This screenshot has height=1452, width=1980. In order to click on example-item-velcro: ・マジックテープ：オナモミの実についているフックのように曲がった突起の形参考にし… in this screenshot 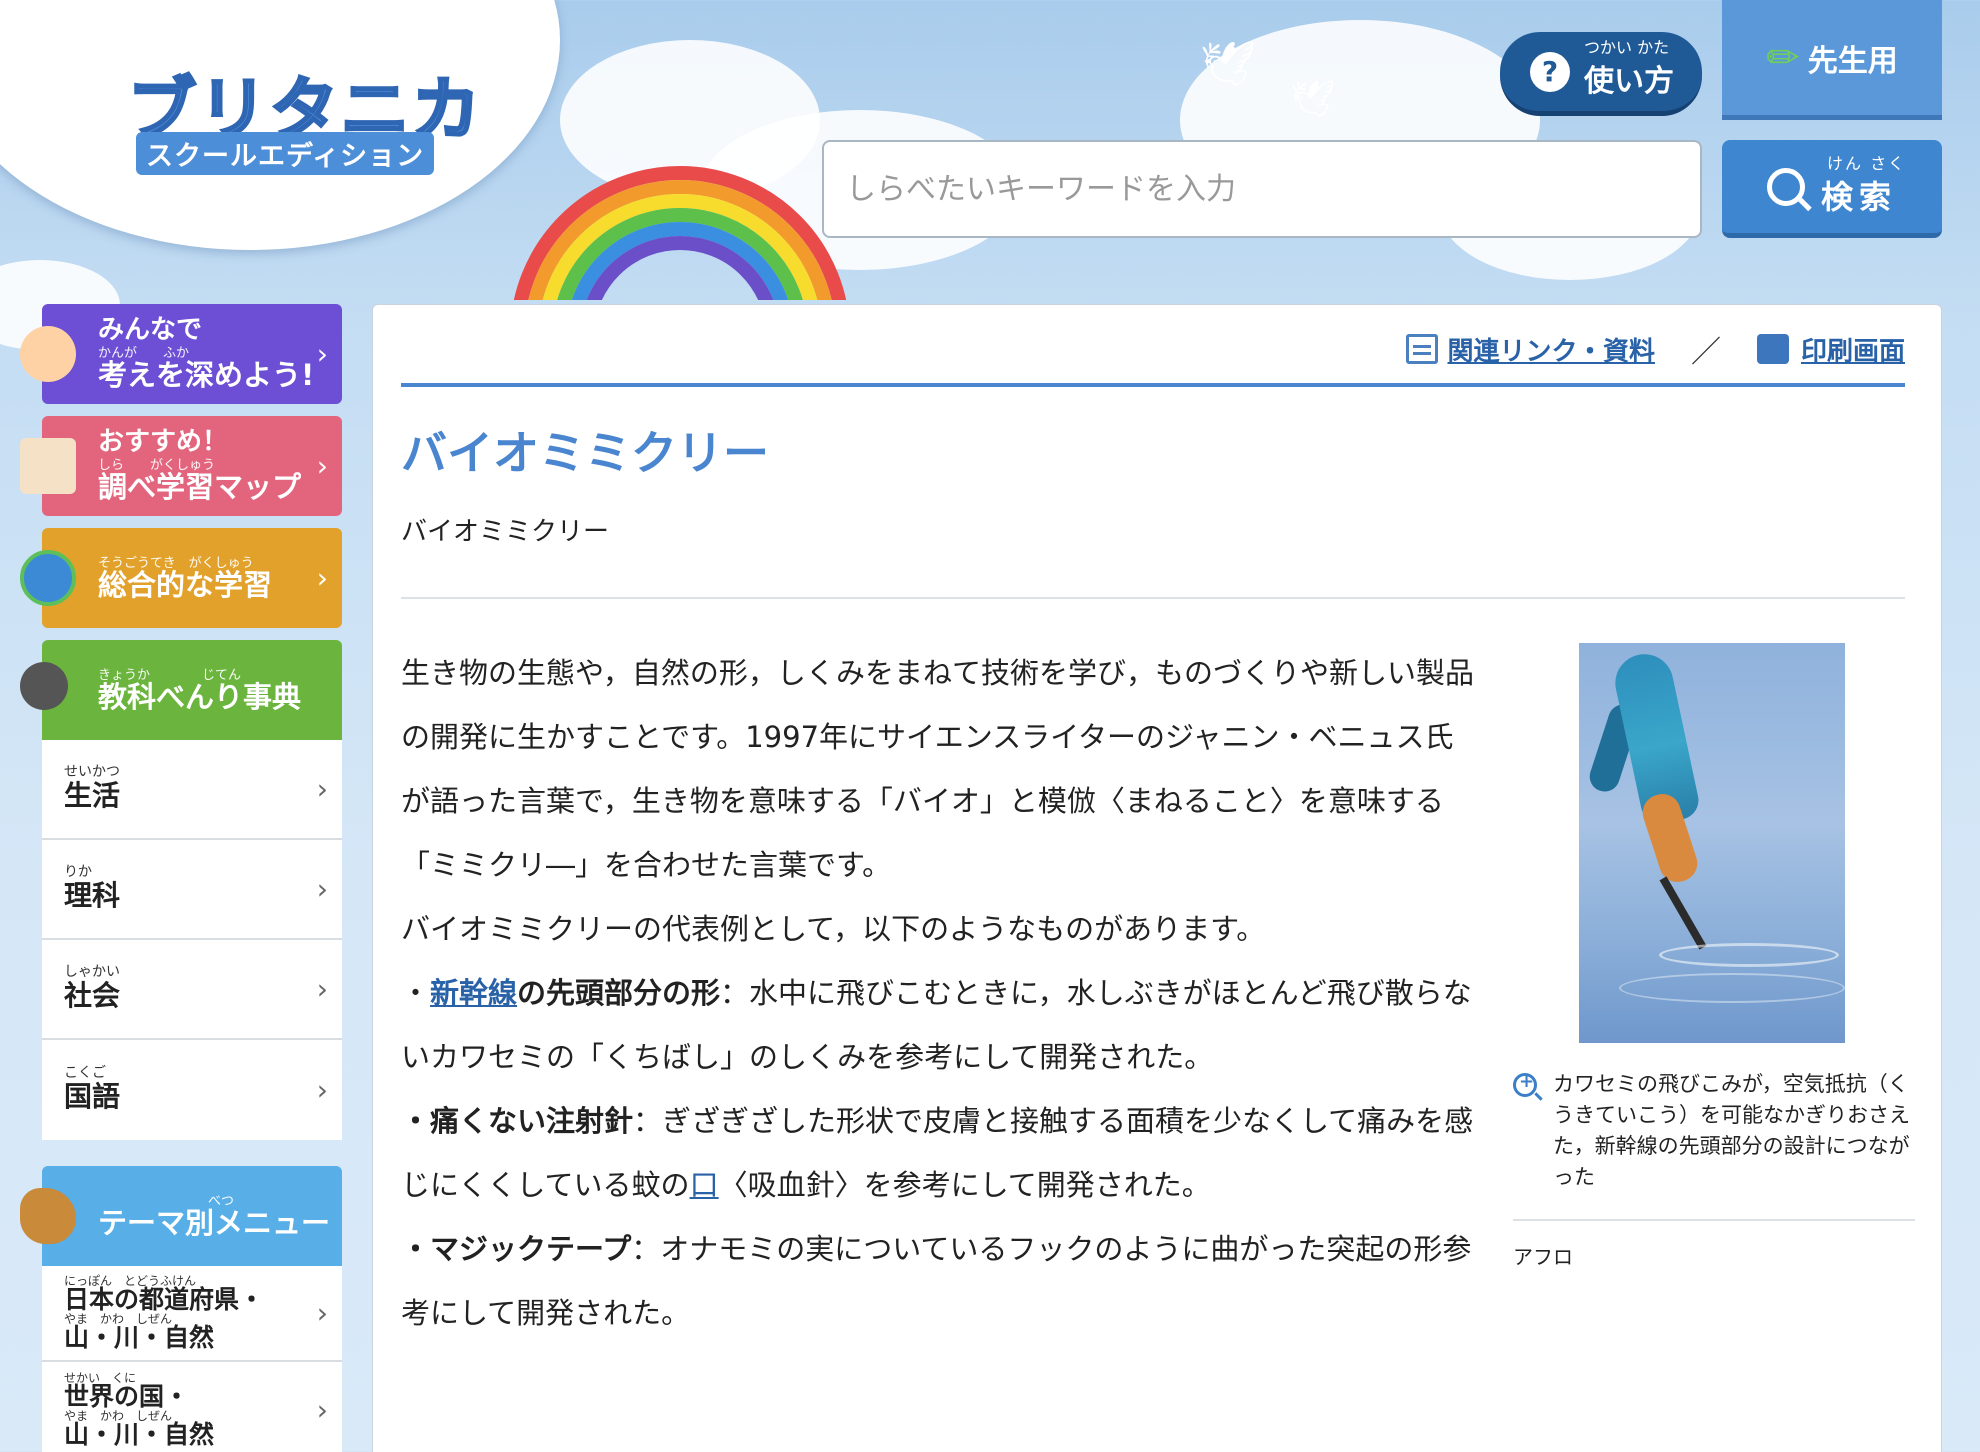, I will do `click(936, 1281)`.